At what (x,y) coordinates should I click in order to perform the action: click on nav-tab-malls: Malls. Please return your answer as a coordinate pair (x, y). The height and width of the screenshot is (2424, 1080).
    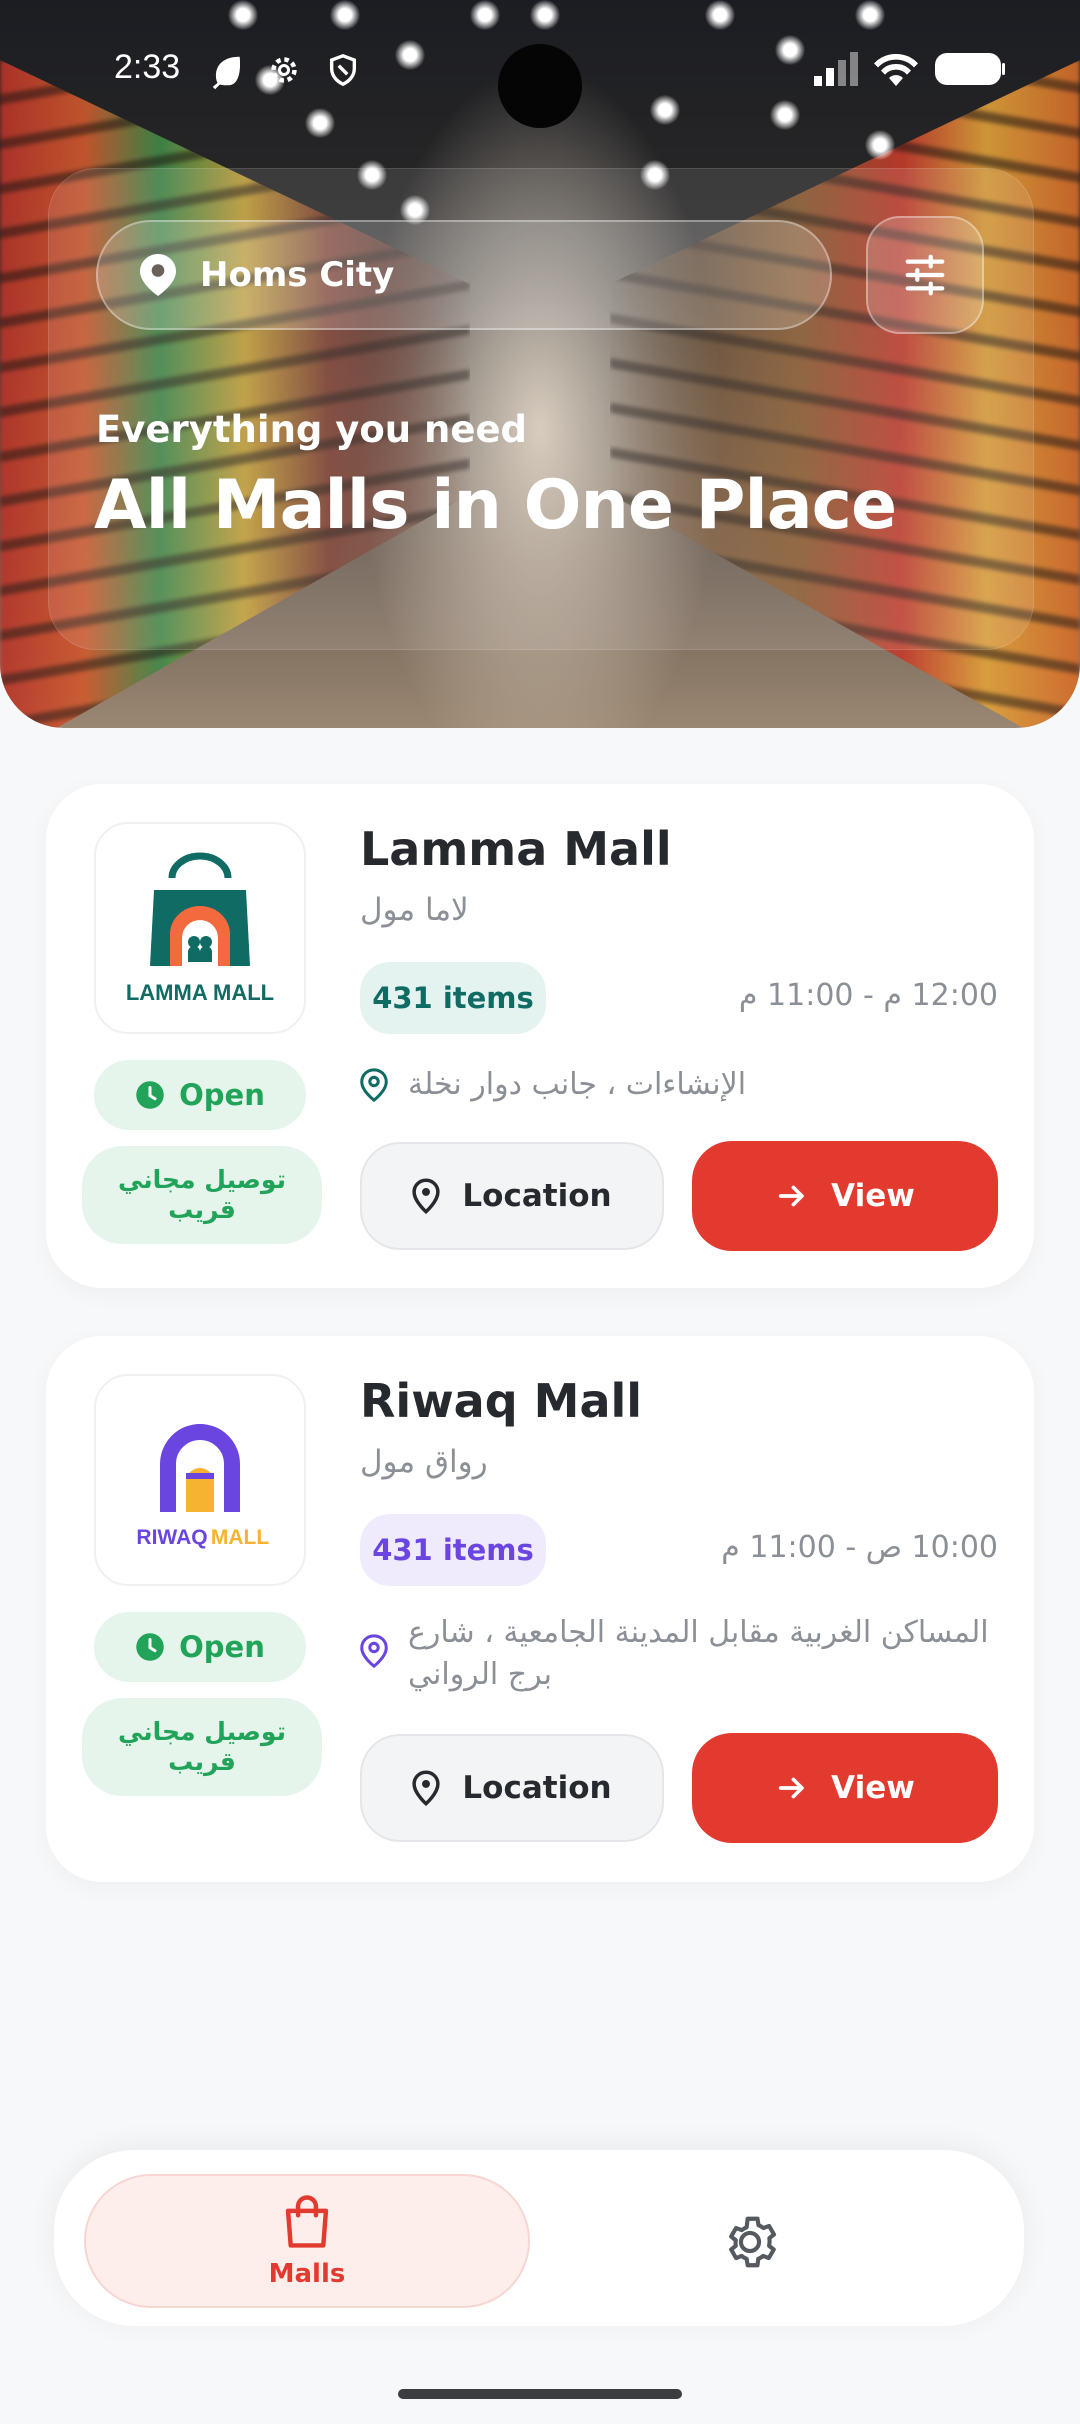
    Looking at the image, I should click on (307, 2241).